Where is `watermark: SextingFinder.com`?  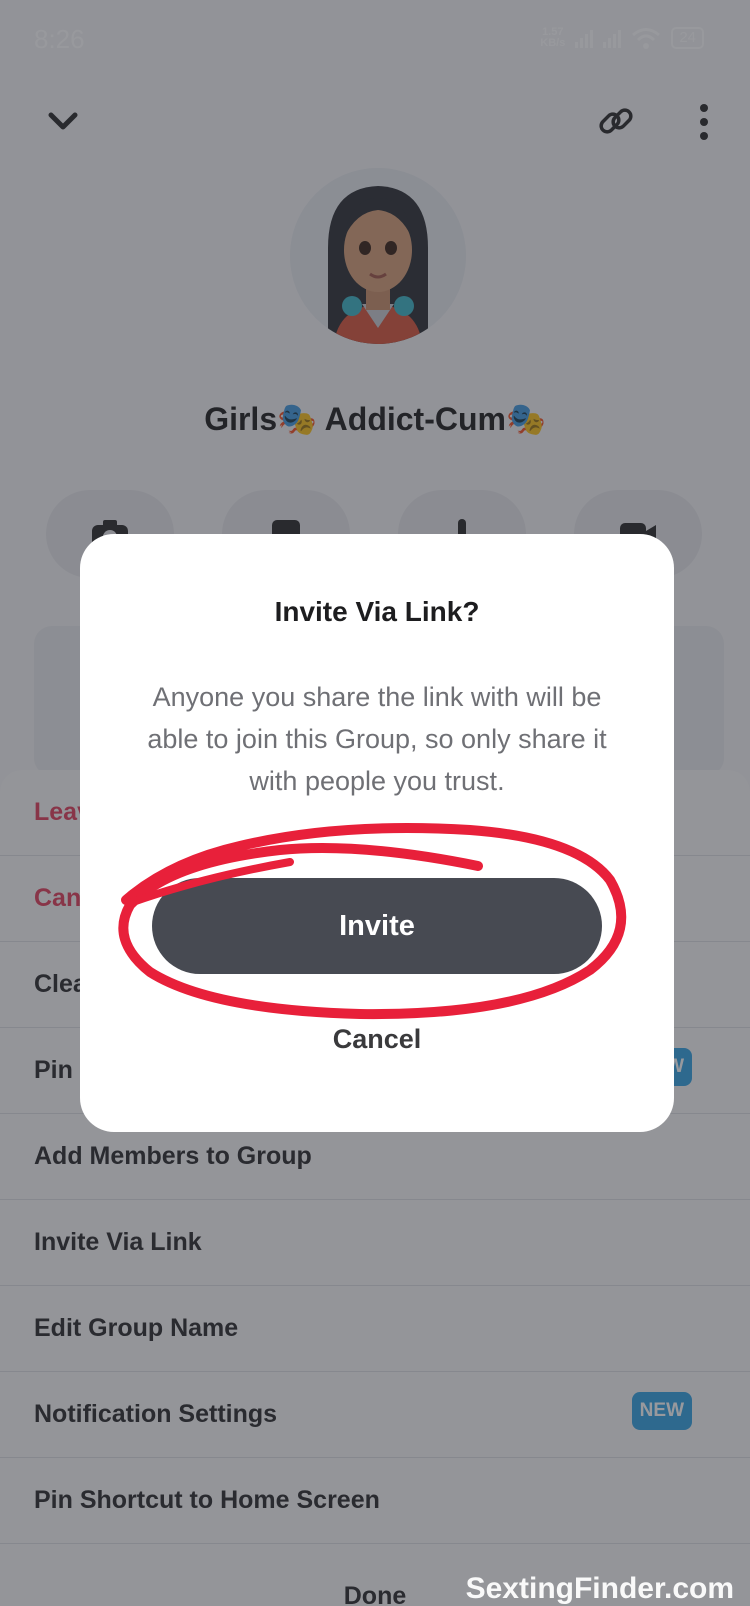
watermark: SextingFinder.com is located at coordinates (599, 1588).